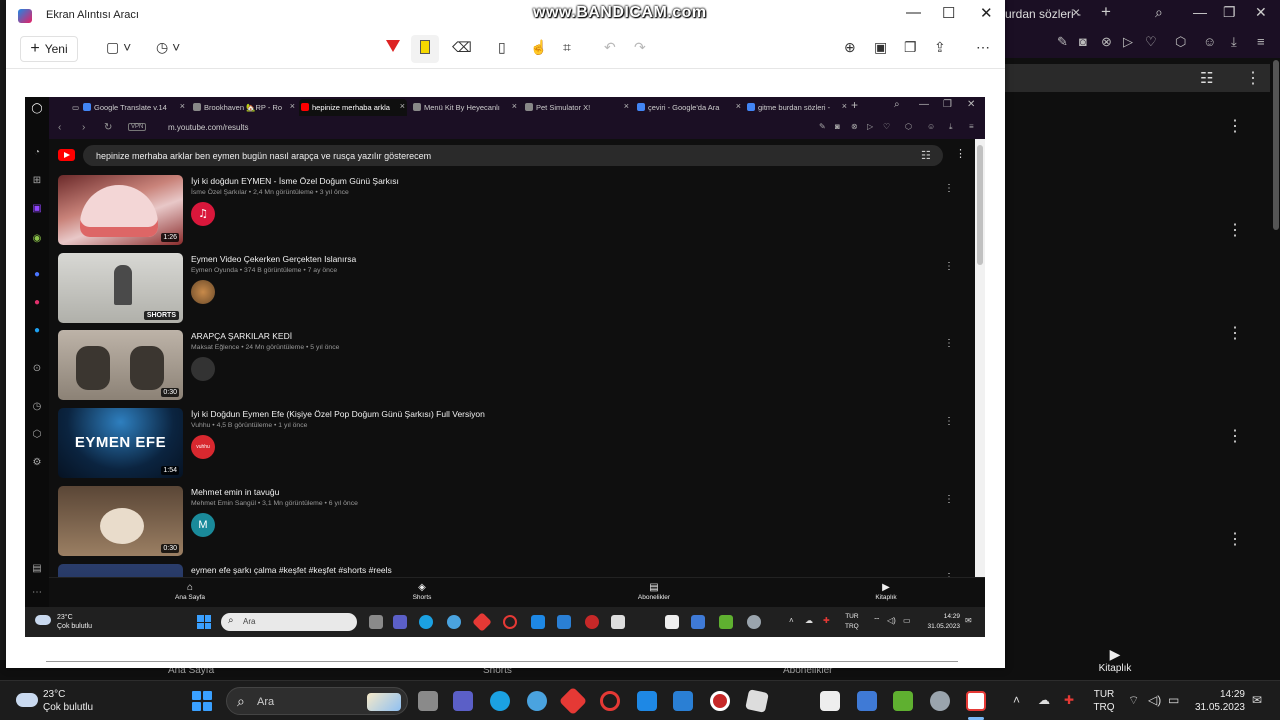 The width and height of the screenshot is (1280, 720). I want to click on close-icon: ✕, so click(971, 104).